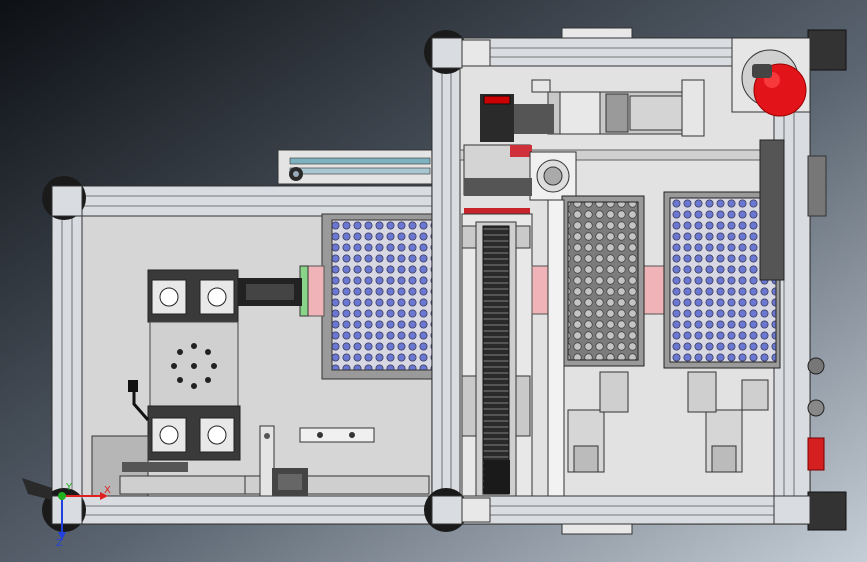  I want to click on slotted-plate, so click(337, 435).